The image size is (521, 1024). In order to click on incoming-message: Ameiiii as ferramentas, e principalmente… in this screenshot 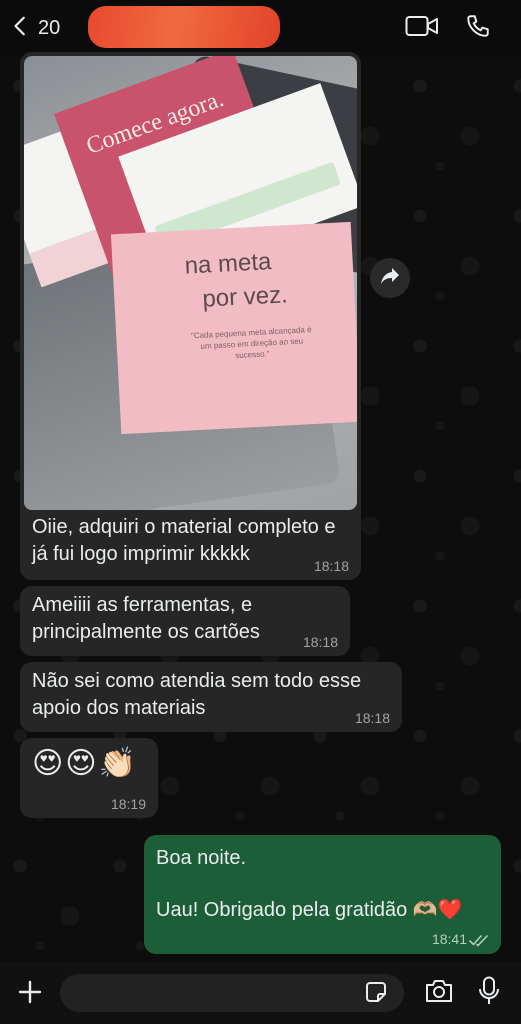, I will do `click(185, 621)`.